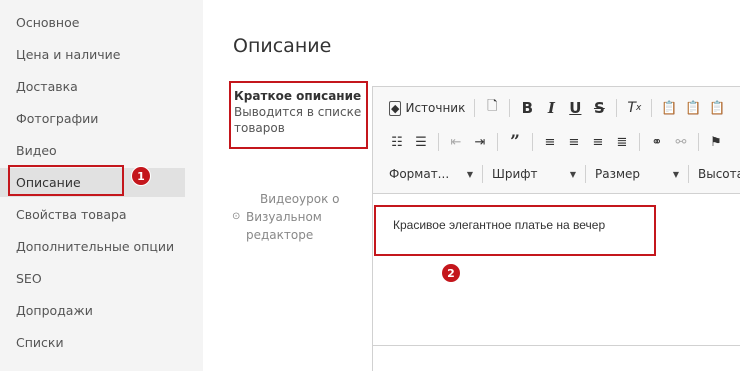 The image size is (740, 373). What do you see at coordinates (716, 142) in the screenshot?
I see `anchor-flag-icon: ⚑` at bounding box center [716, 142].